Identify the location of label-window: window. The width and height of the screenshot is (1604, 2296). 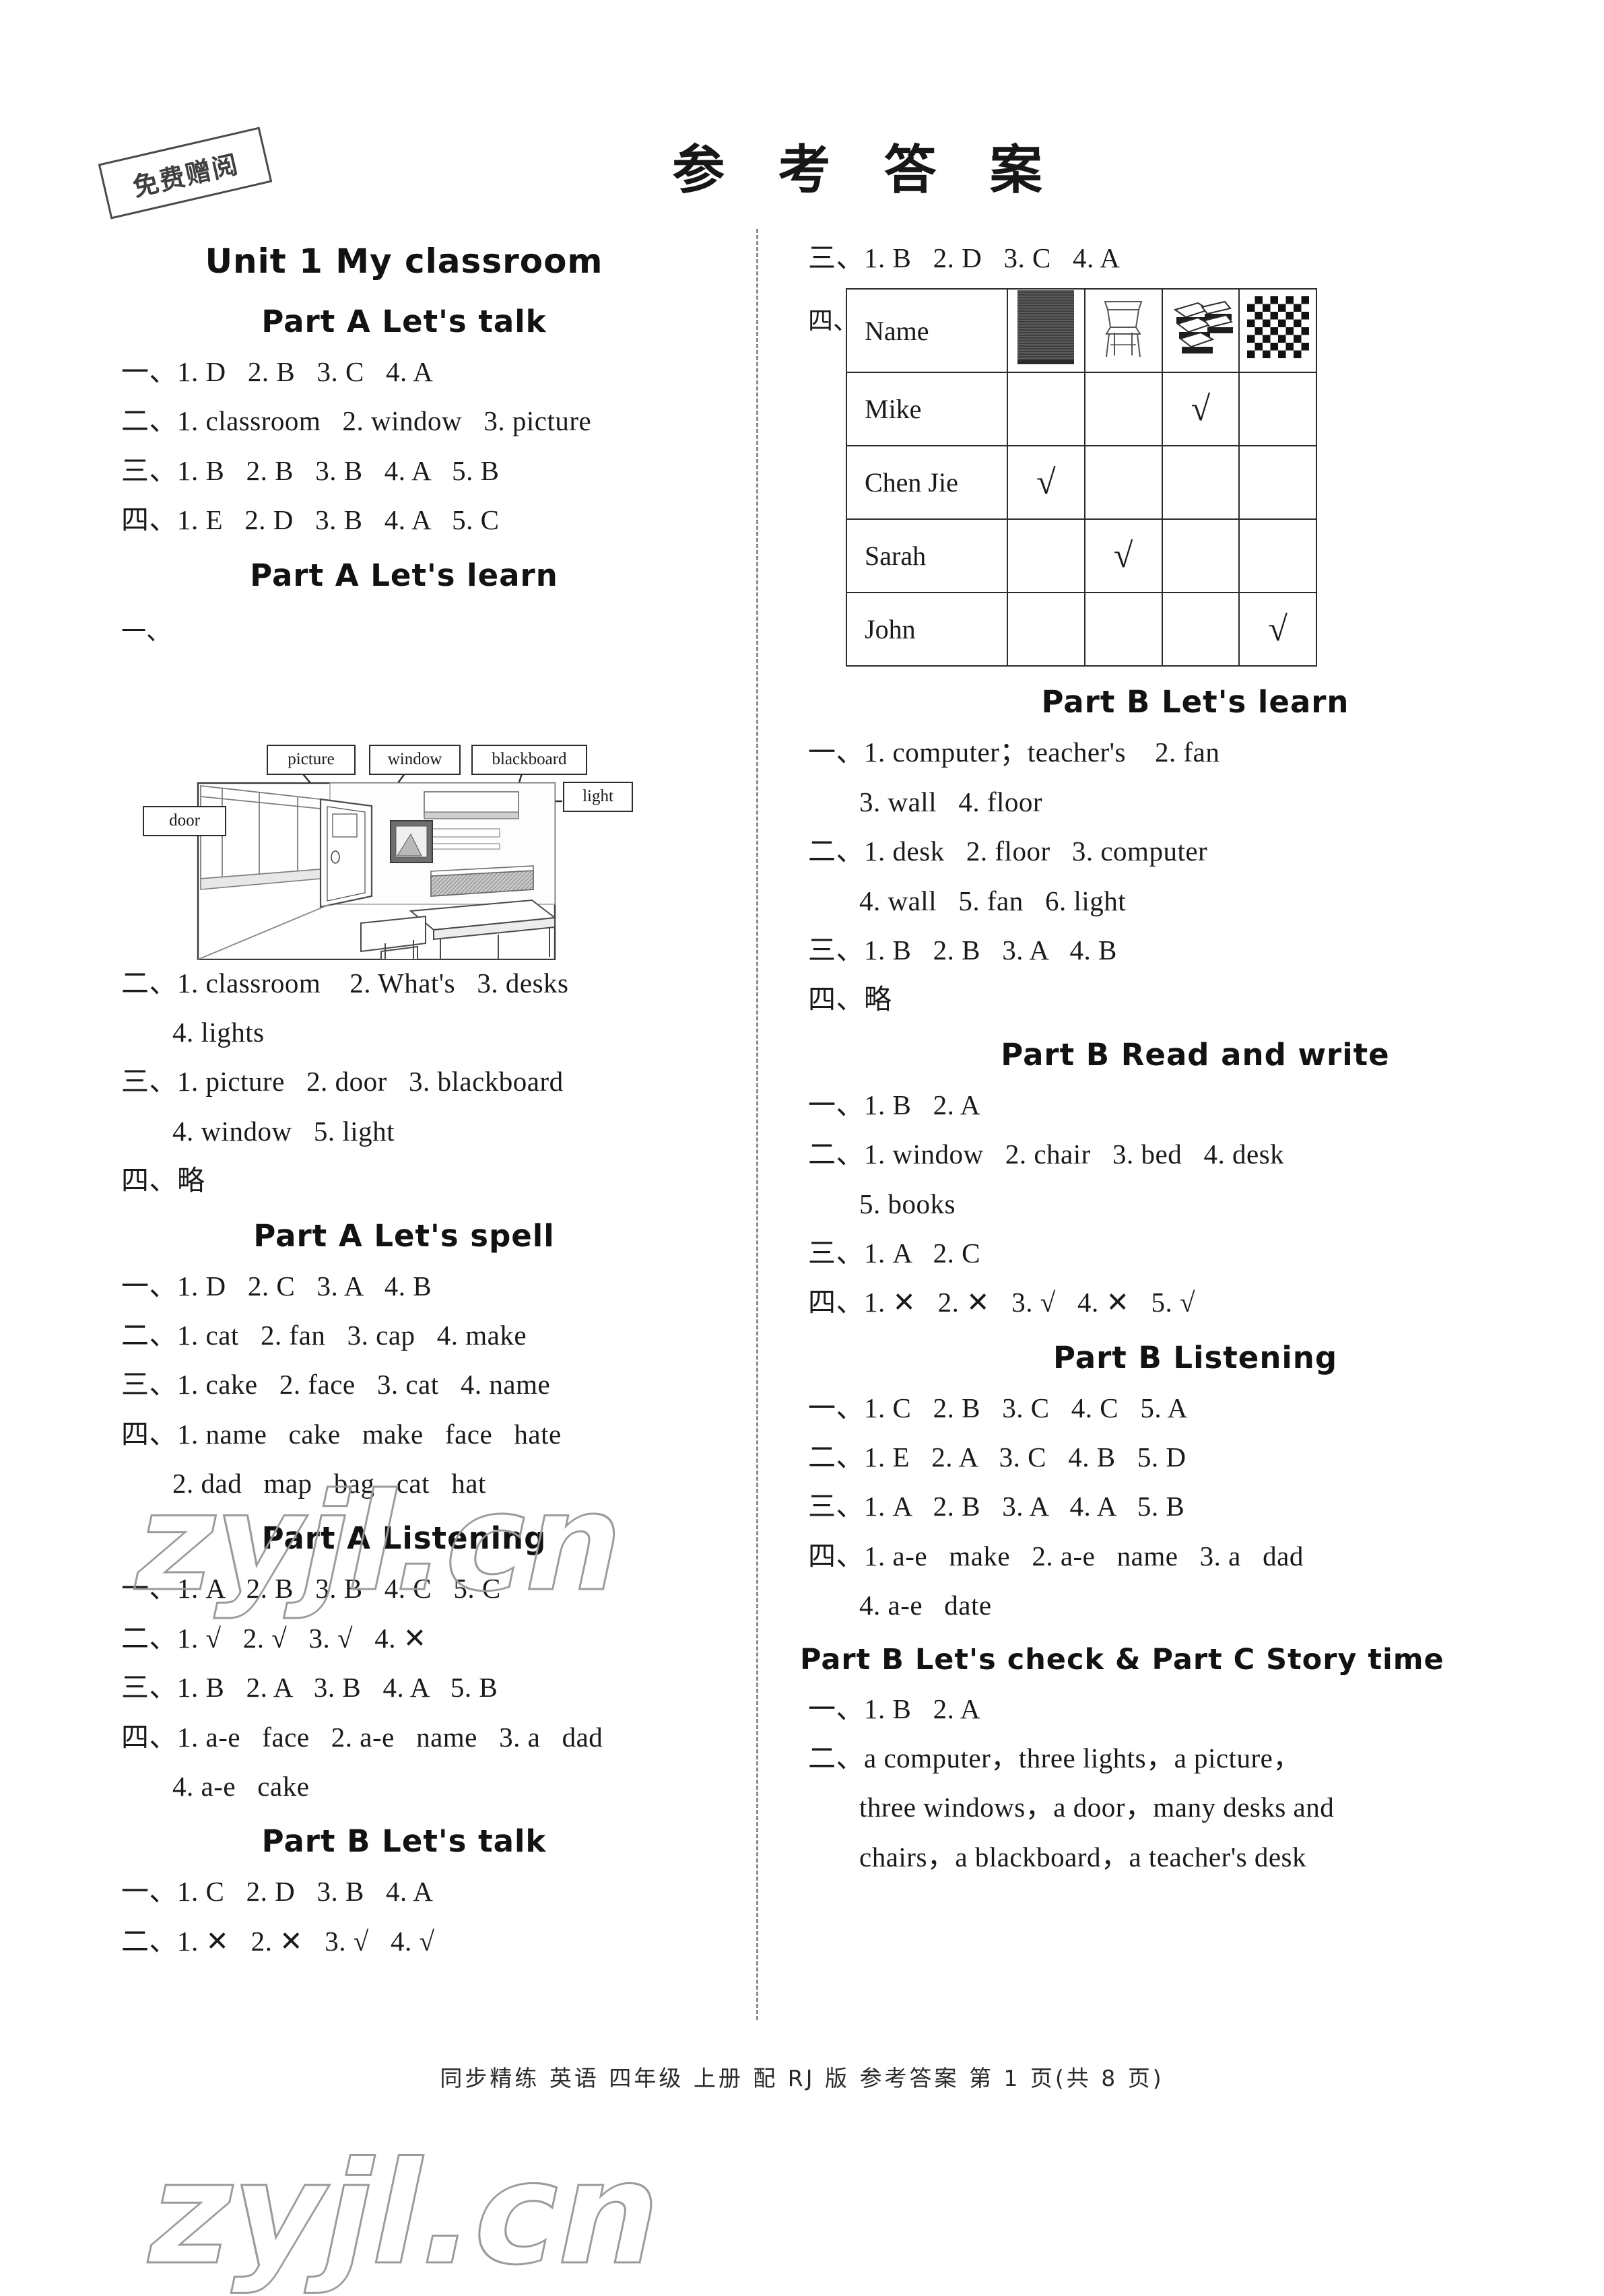
(415, 759).